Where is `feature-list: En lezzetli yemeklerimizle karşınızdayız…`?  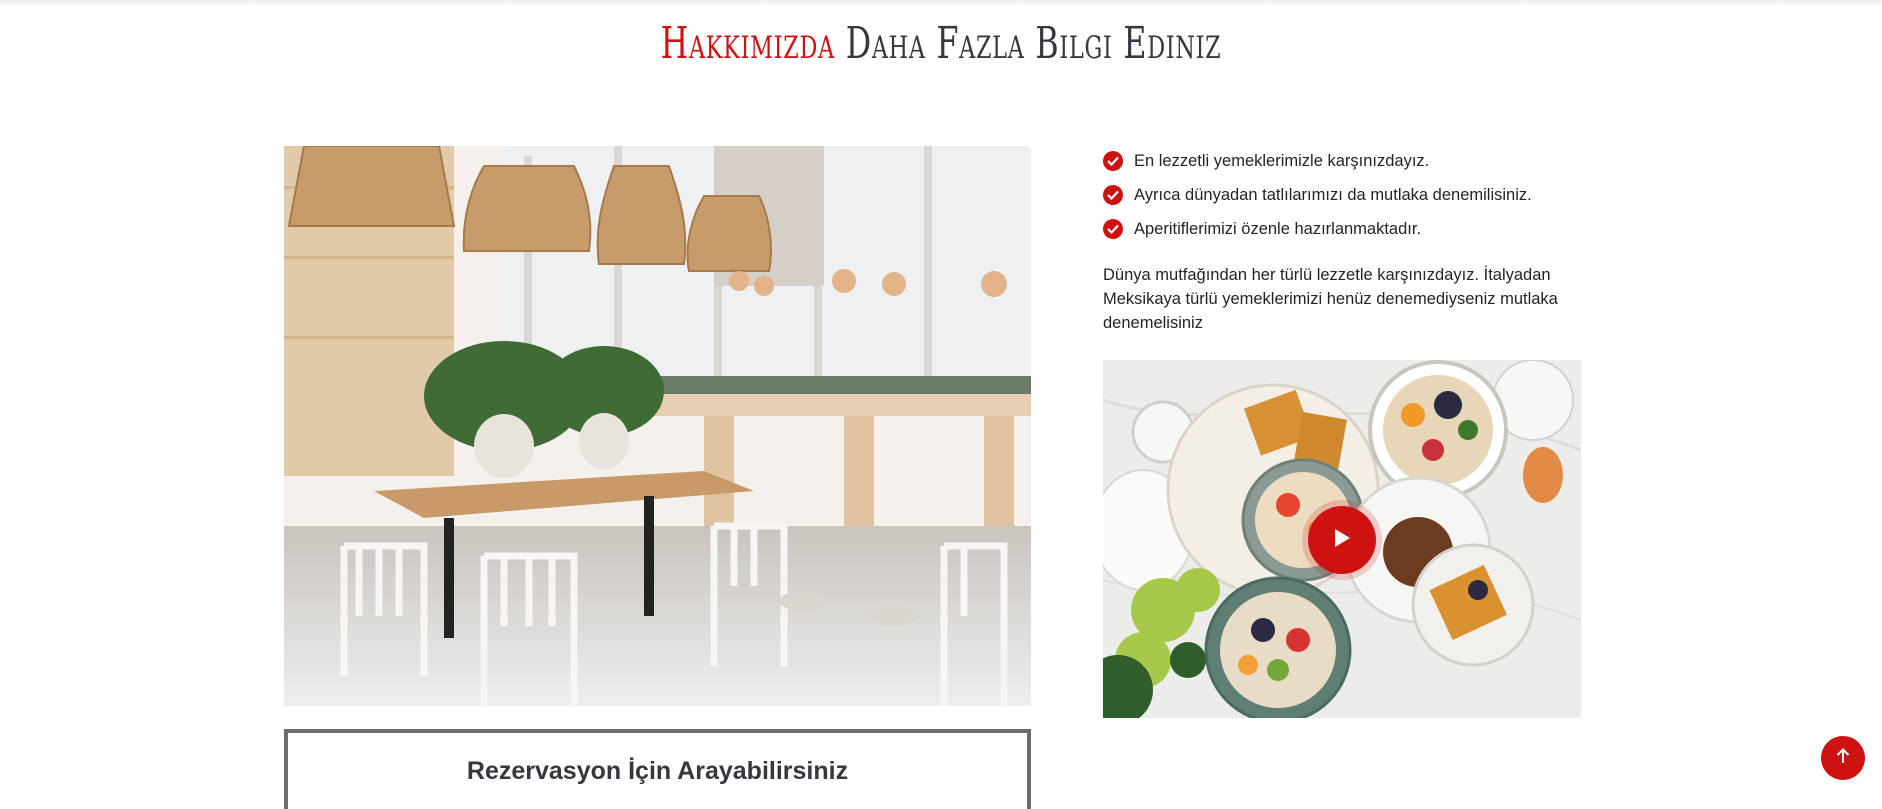 feature-list: En lezzetli yemeklerimizle karşınızdayız… is located at coordinates (1363, 195).